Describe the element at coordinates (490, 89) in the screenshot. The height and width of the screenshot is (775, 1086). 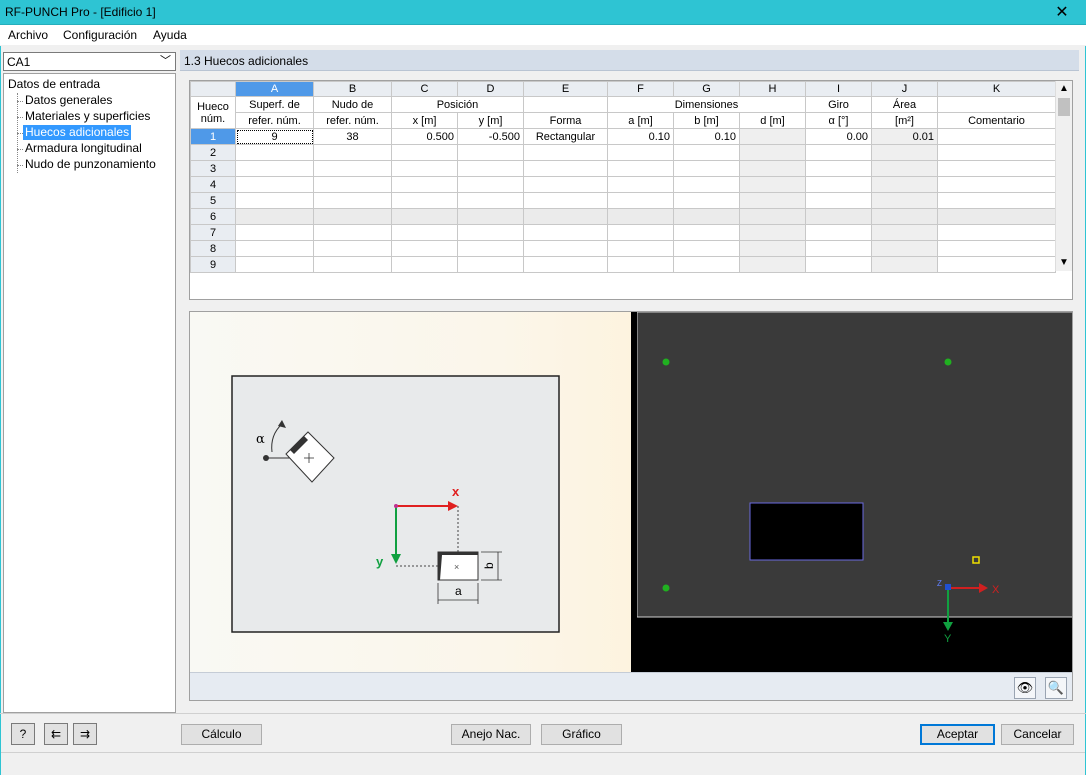
I see `col-letter-d: D` at that location.